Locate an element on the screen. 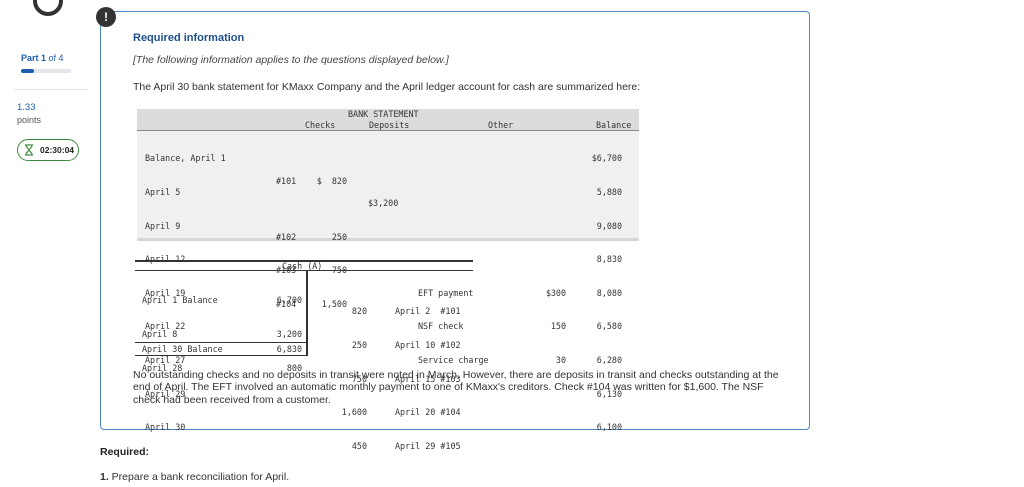  check-amount: 250 is located at coordinates (339, 236).